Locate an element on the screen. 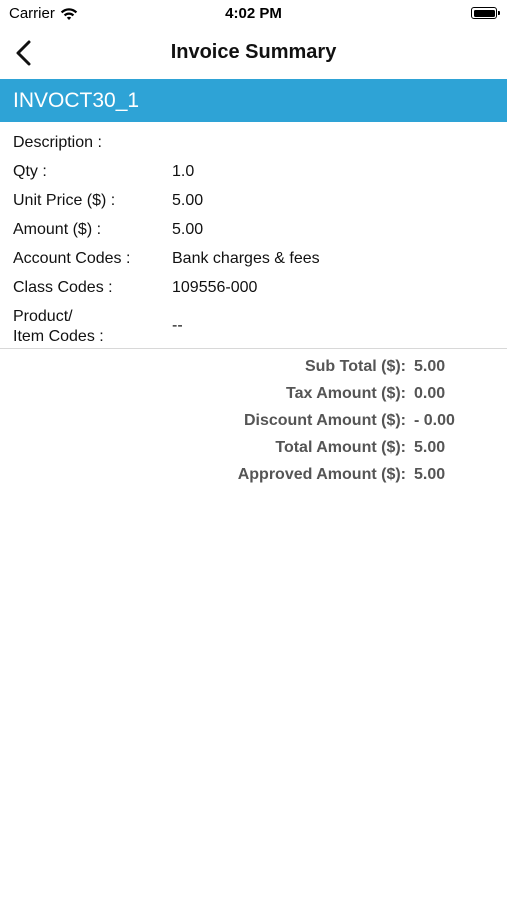  sub-total-value: 5.00 is located at coordinates (430, 366).